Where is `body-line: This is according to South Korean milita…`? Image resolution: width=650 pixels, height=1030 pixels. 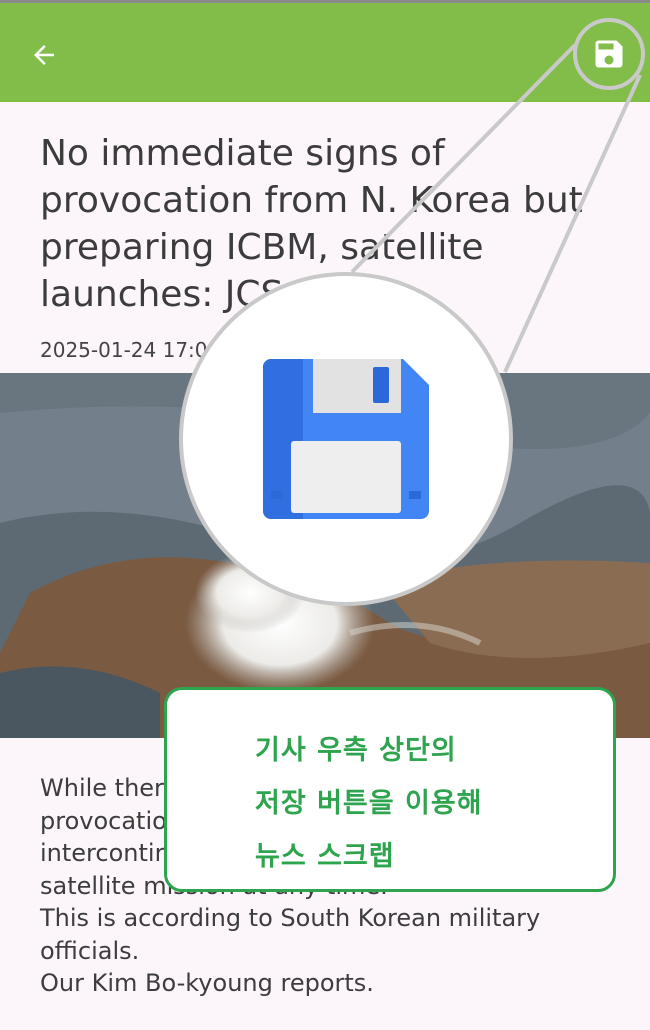
body-line: This is according to South Korean milita… is located at coordinates (290, 934).